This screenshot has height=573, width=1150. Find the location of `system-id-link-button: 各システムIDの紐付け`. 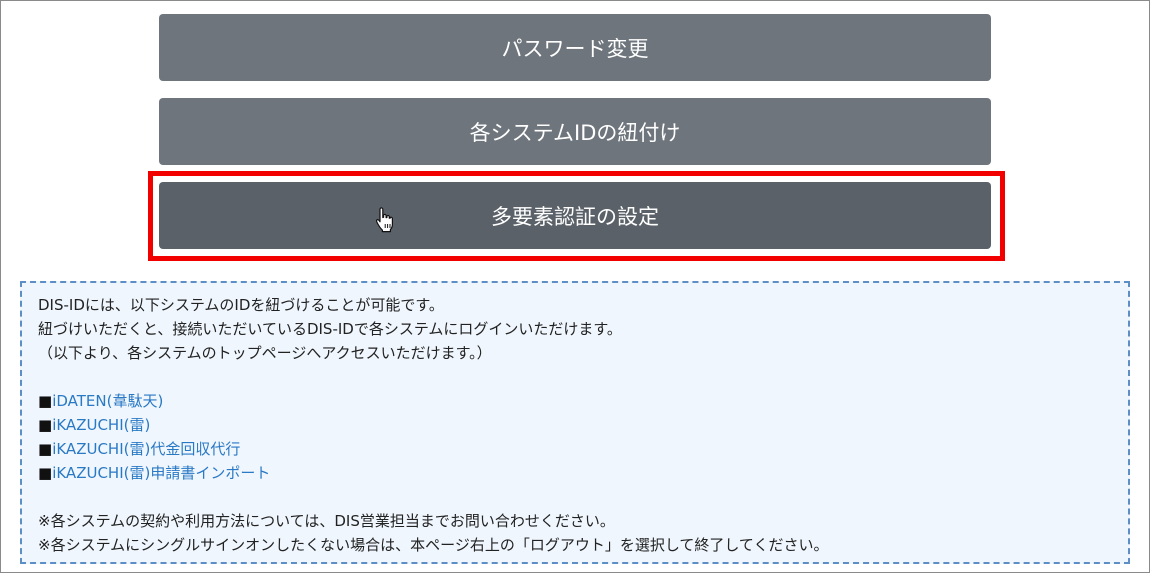

system-id-link-button: 各システムIDの紐付け is located at coordinates (575, 131).